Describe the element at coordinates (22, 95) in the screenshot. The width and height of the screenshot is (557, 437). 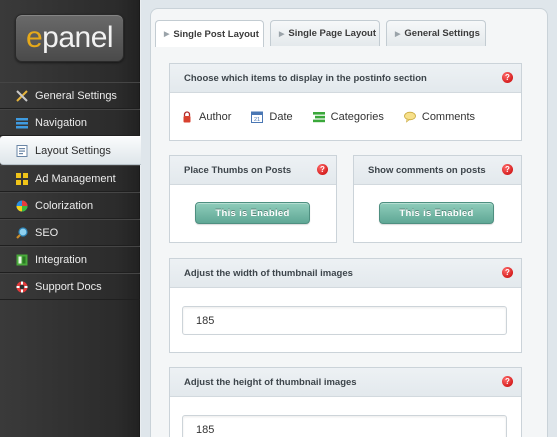
I see `tools-icon` at that location.